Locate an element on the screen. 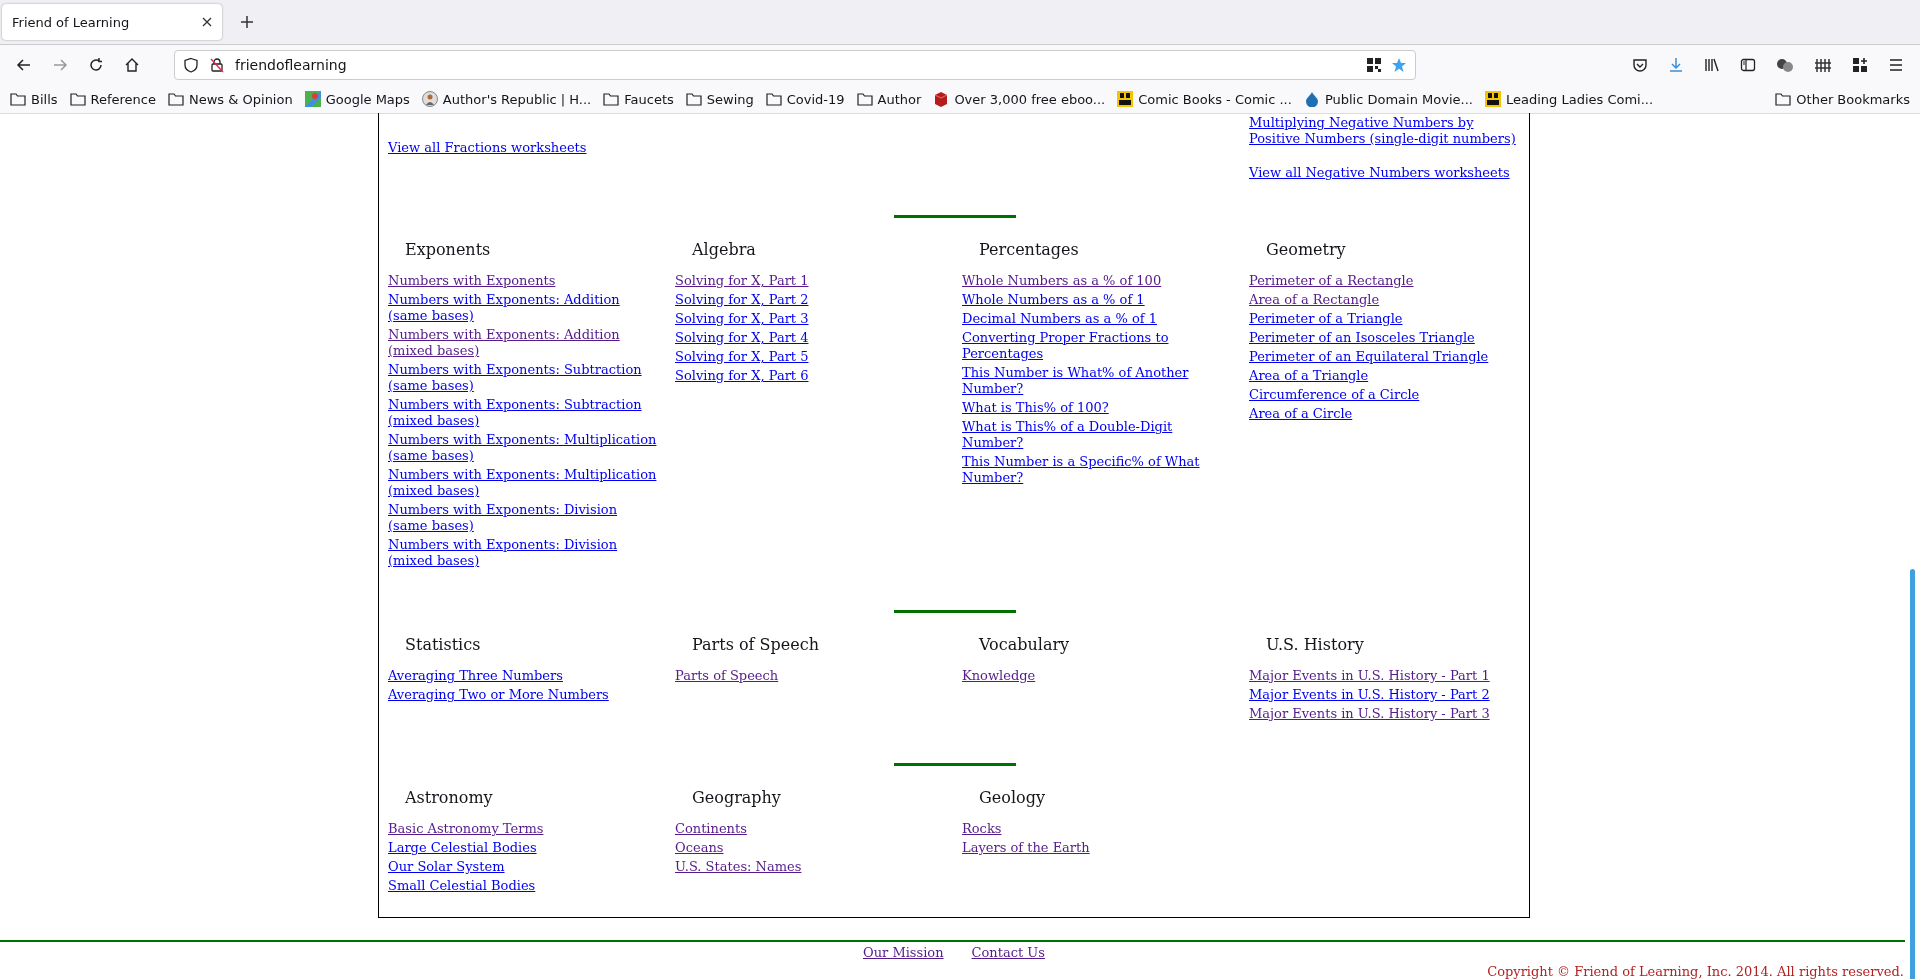 This screenshot has width=1920, height=979. section-heading: Statistics is located at coordinates (443, 644).